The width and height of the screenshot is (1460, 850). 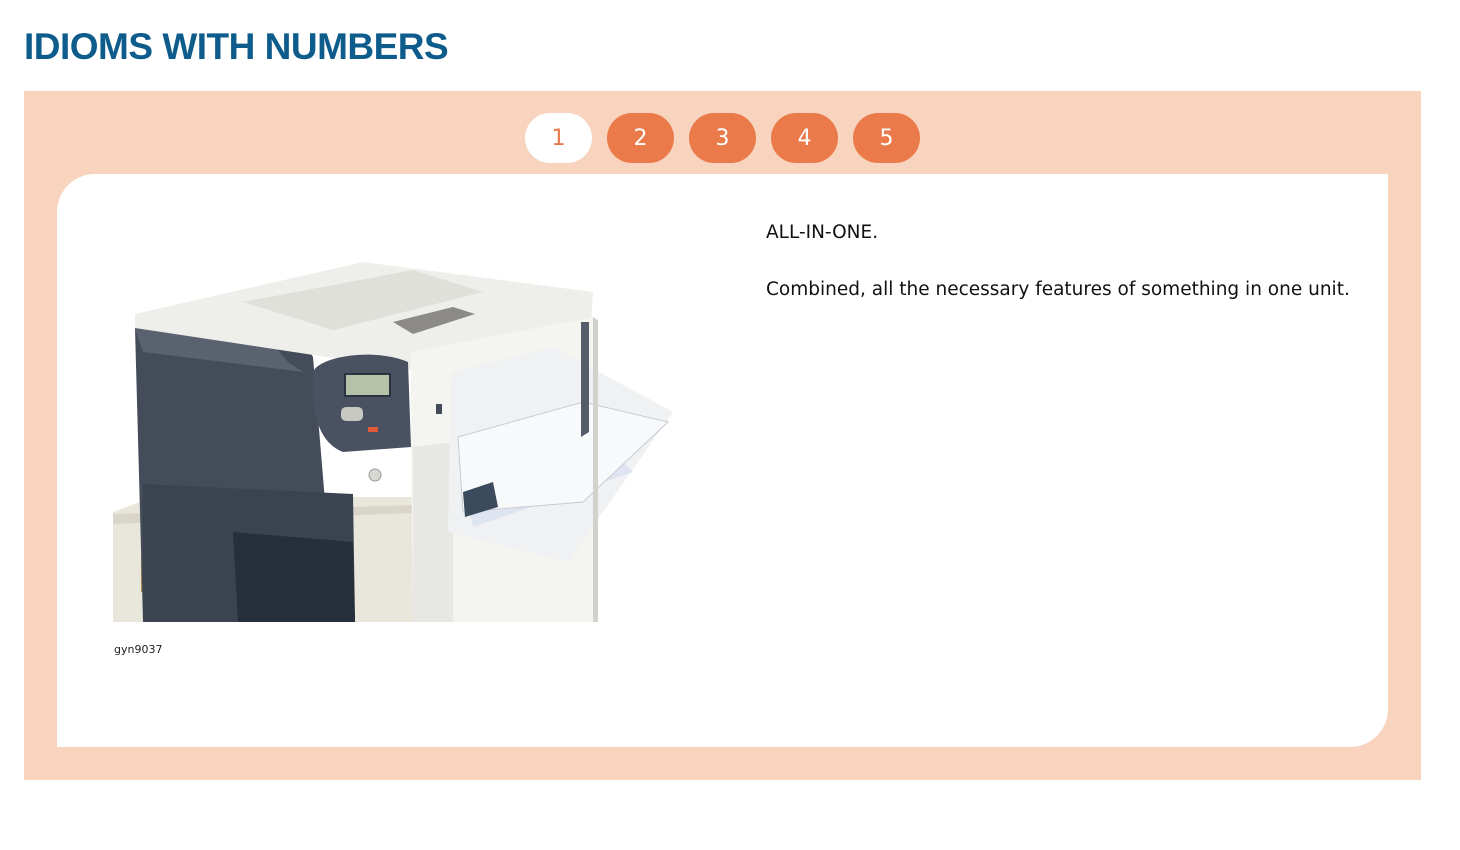 What do you see at coordinates (886, 138) in the screenshot?
I see `tab-5: 5` at bounding box center [886, 138].